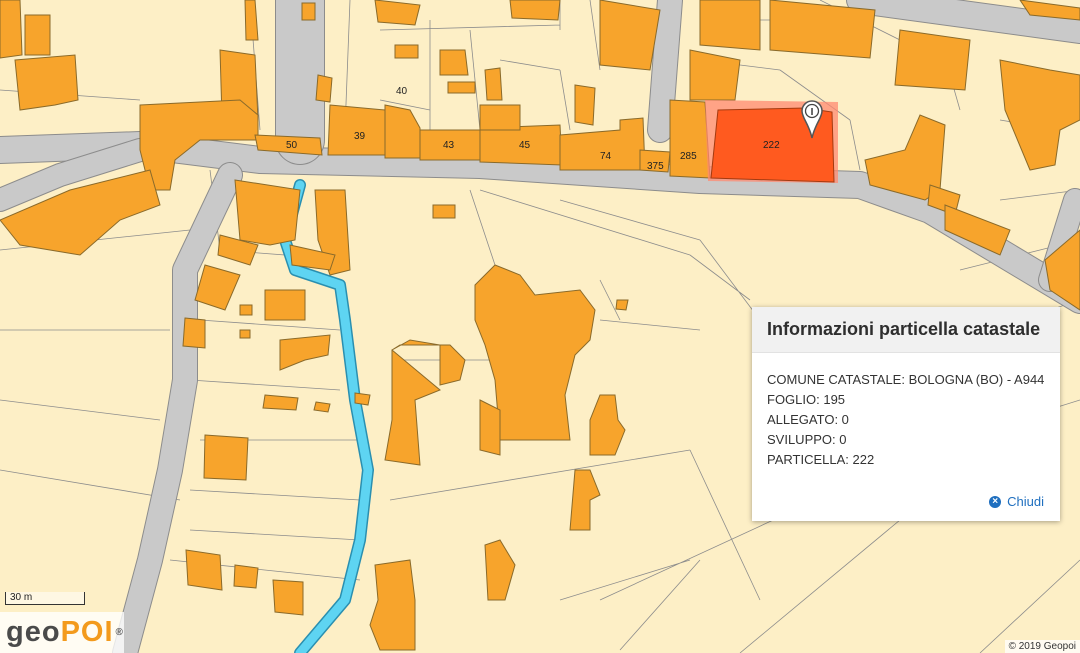  What do you see at coordinates (606, 156) in the screenshot?
I see `parcel-label: 74` at bounding box center [606, 156].